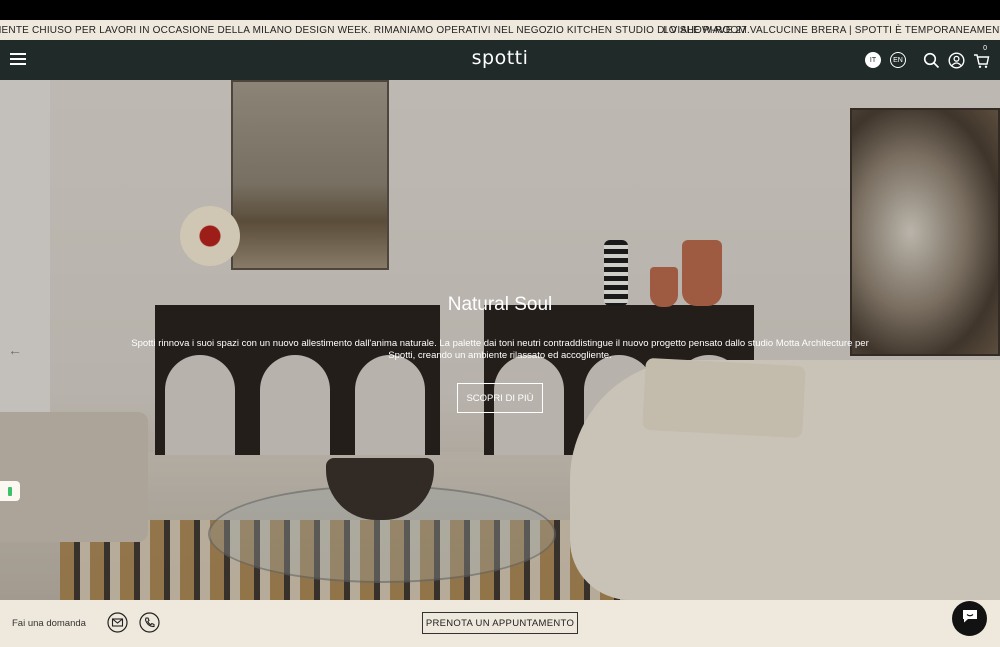 The height and width of the screenshot is (647, 1000). What do you see at coordinates (49, 623) in the screenshot?
I see `ask-question-label: Fai una domanda` at bounding box center [49, 623].